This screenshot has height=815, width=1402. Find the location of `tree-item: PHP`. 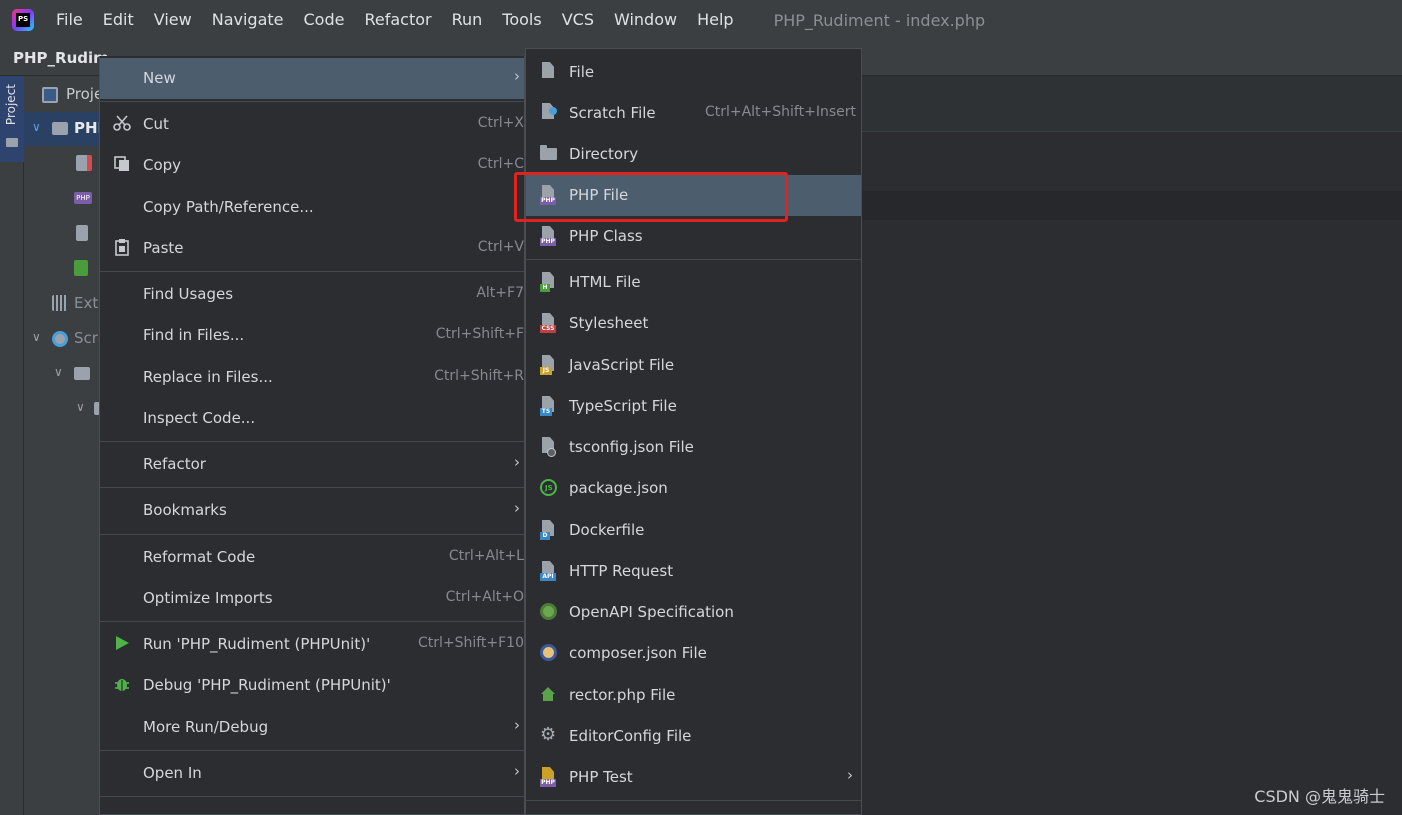

tree-item: PHP is located at coordinates (62, 199).